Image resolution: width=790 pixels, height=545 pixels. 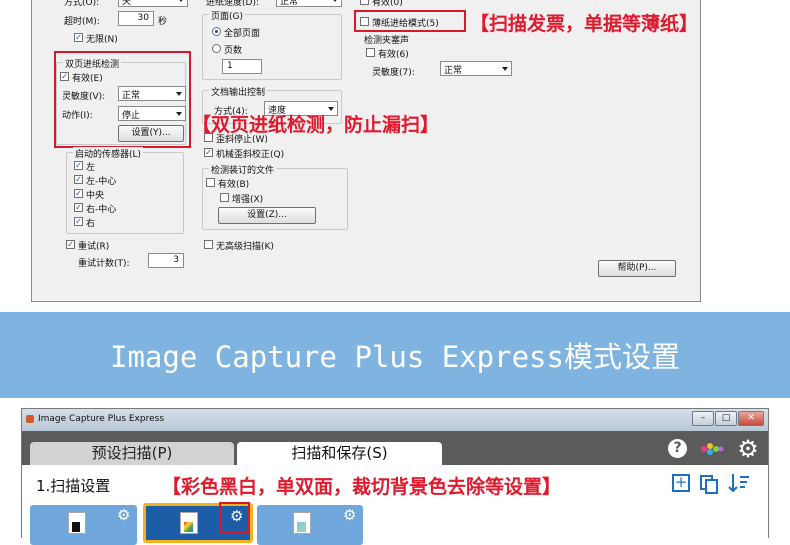 I want to click on all-pages-radio, so click(x=216, y=31).